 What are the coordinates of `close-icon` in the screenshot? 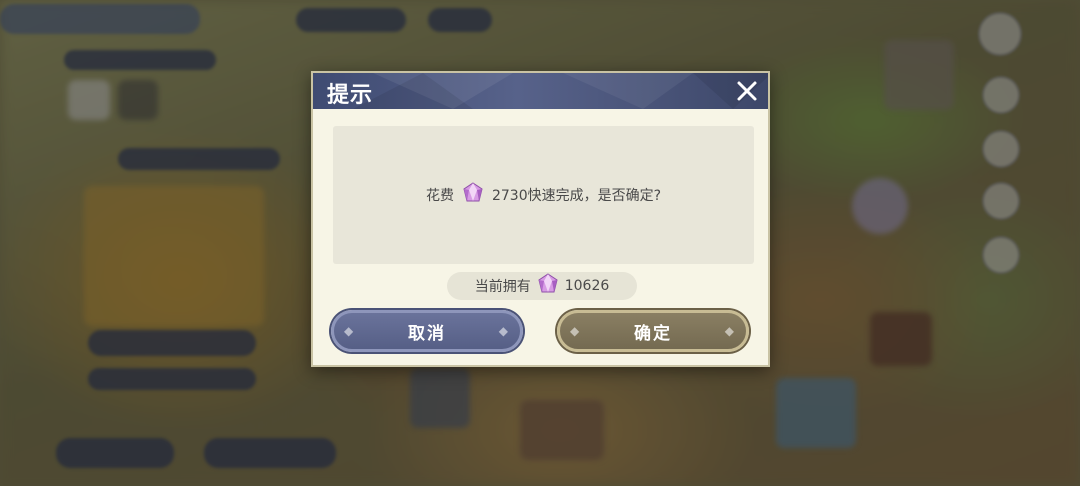 It's located at (747, 91).